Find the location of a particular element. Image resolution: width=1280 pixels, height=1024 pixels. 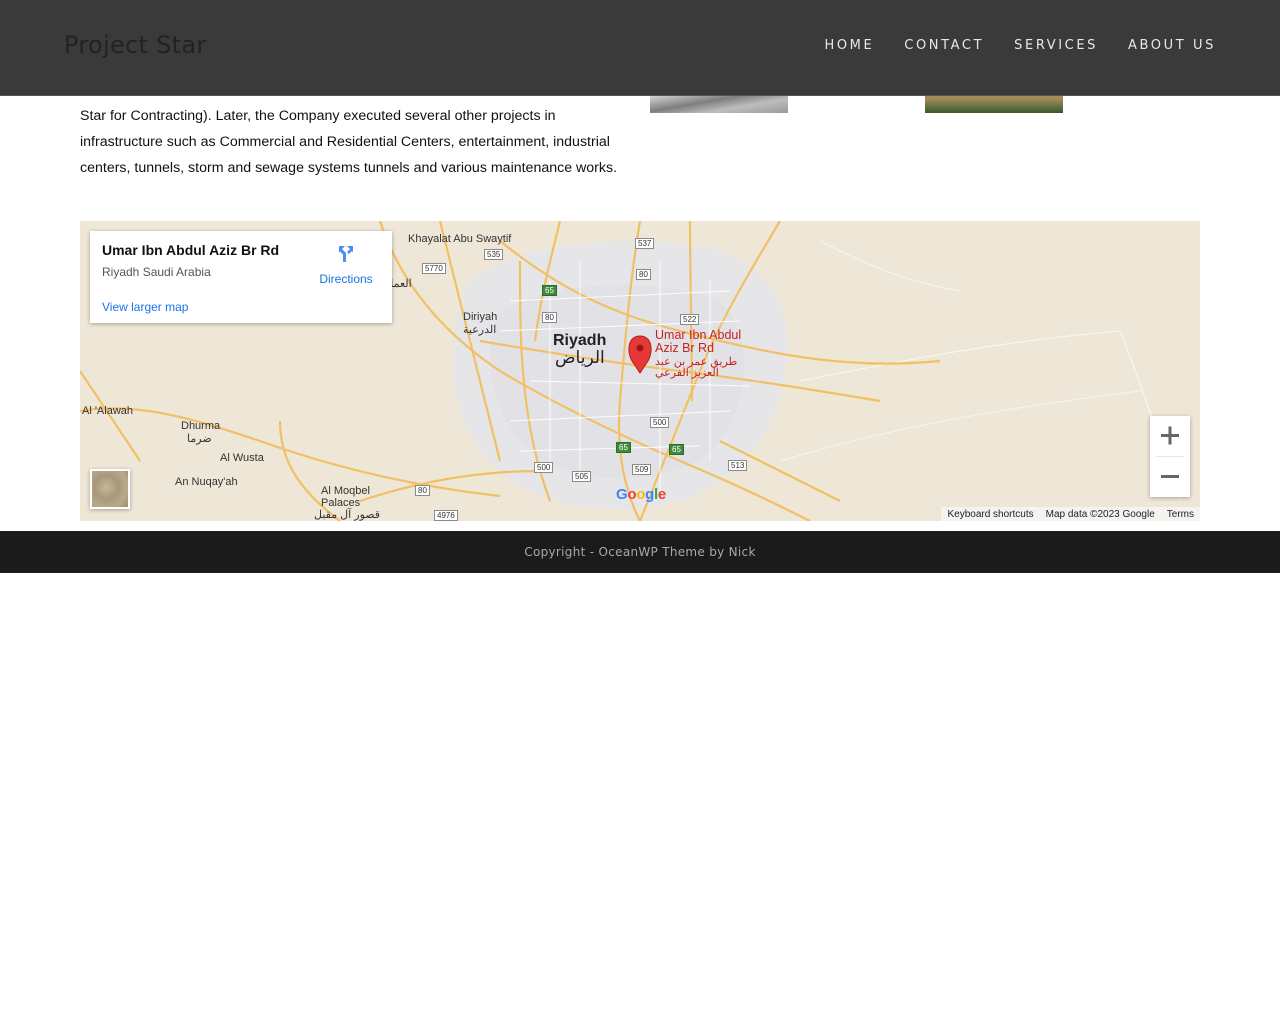

zoom-out-button is located at coordinates (1170, 477).